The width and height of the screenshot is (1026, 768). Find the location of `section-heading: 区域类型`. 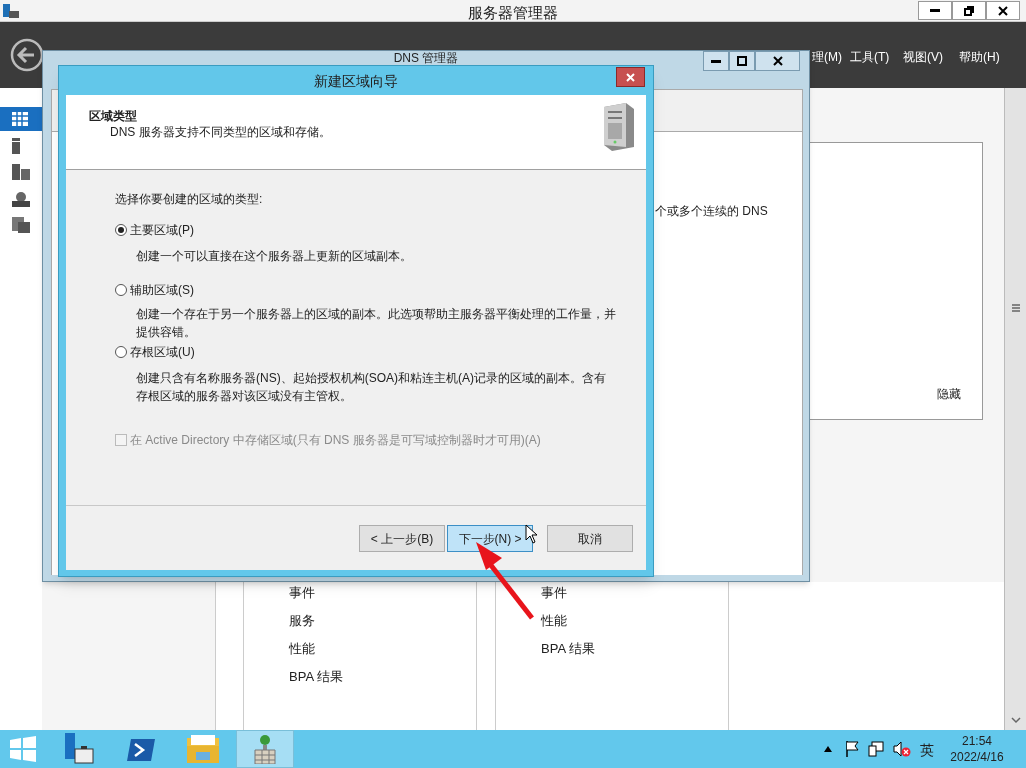

section-heading: 区域类型 is located at coordinates (113, 116).